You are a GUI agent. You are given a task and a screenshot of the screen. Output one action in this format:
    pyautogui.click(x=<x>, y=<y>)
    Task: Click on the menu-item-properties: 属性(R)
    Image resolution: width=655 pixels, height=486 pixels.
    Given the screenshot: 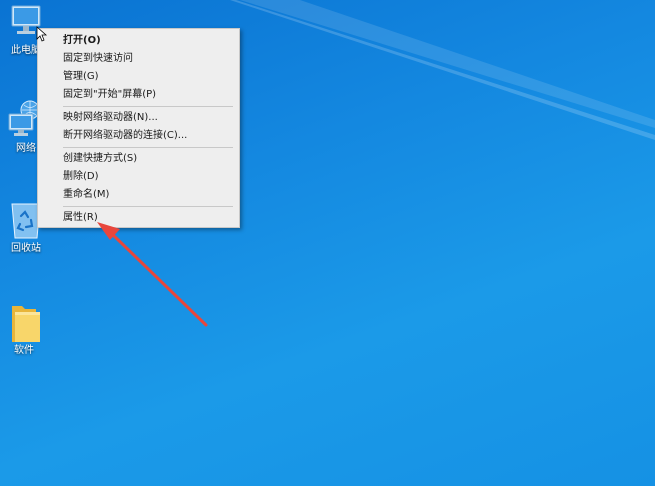 What is the action you would take?
    pyautogui.click(x=138, y=218)
    